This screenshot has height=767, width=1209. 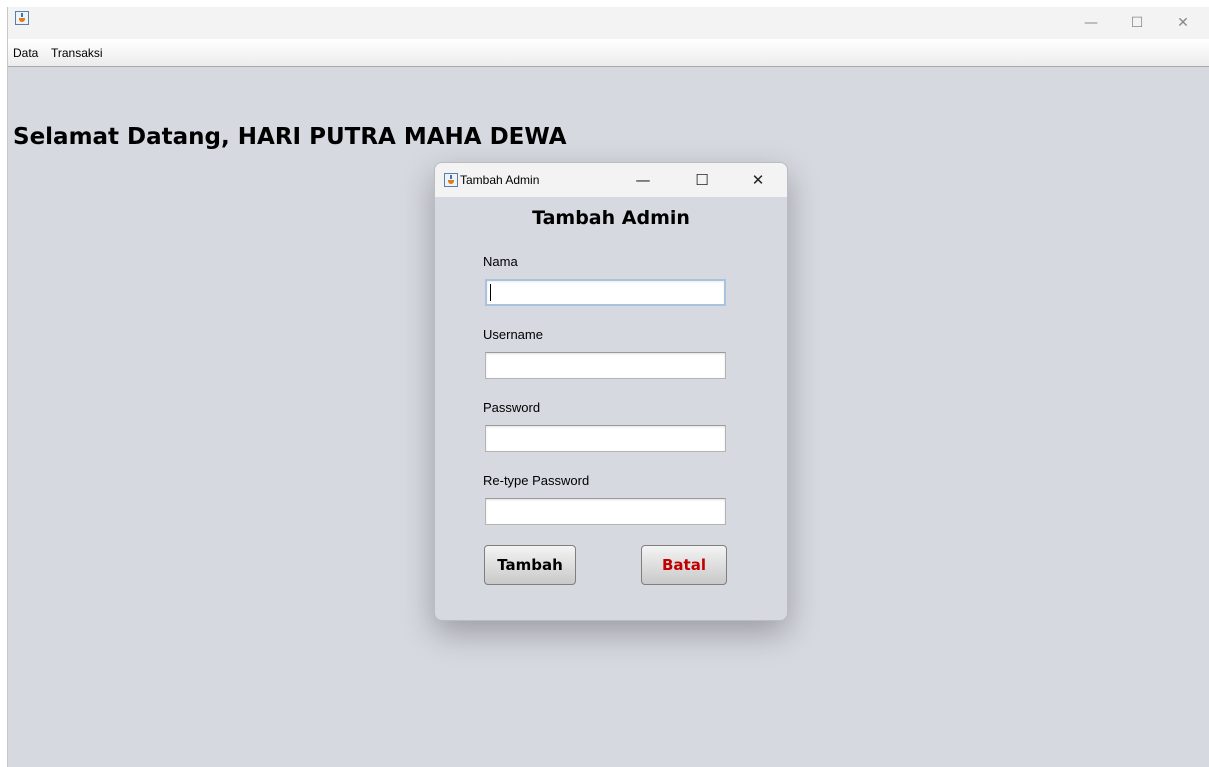 I want to click on tambah-button: Tambah, so click(x=530, y=565).